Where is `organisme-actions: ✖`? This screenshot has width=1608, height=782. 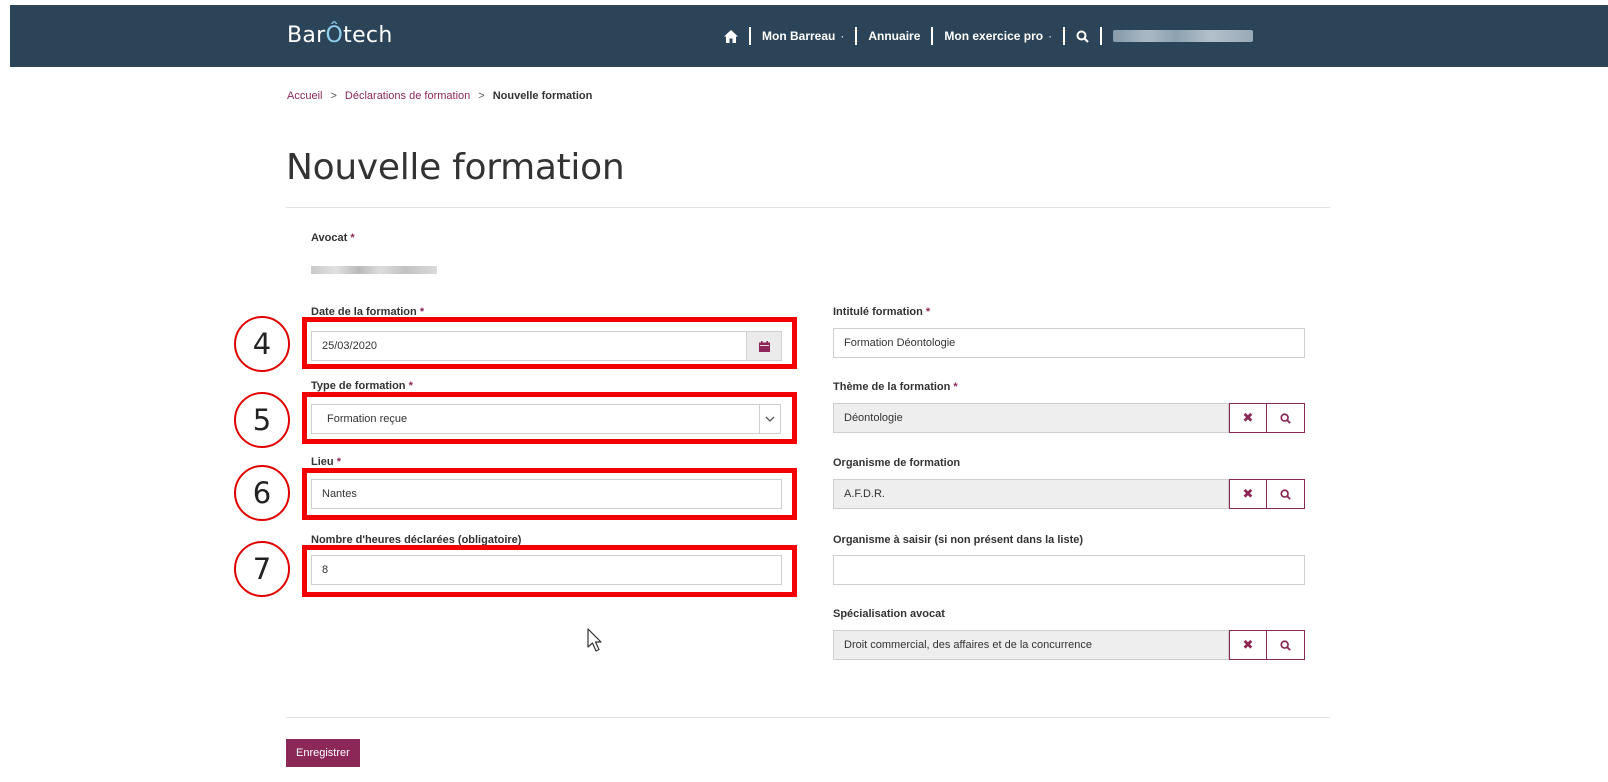 organisme-actions: ✖ is located at coordinates (1267, 494).